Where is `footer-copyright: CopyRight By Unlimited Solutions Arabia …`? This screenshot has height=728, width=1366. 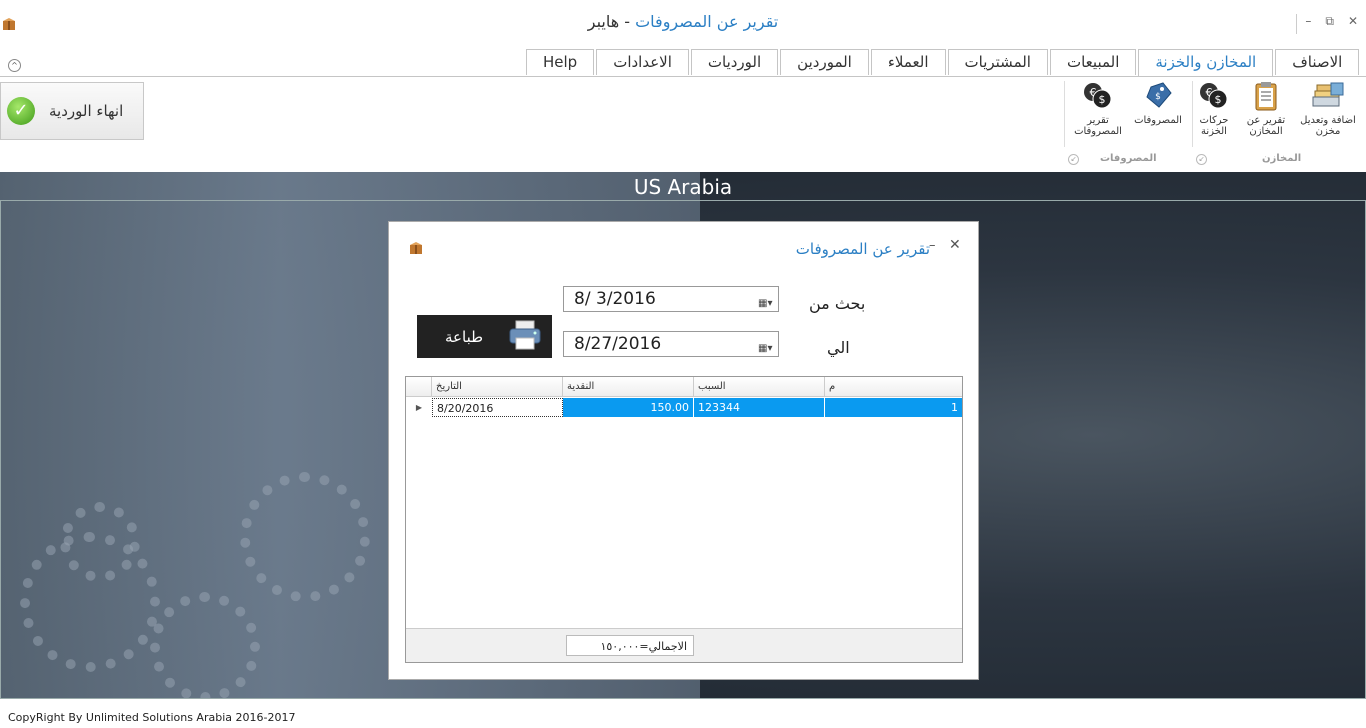 footer-copyright: CopyRight By Unlimited Solutions Arabia … is located at coordinates (152, 717).